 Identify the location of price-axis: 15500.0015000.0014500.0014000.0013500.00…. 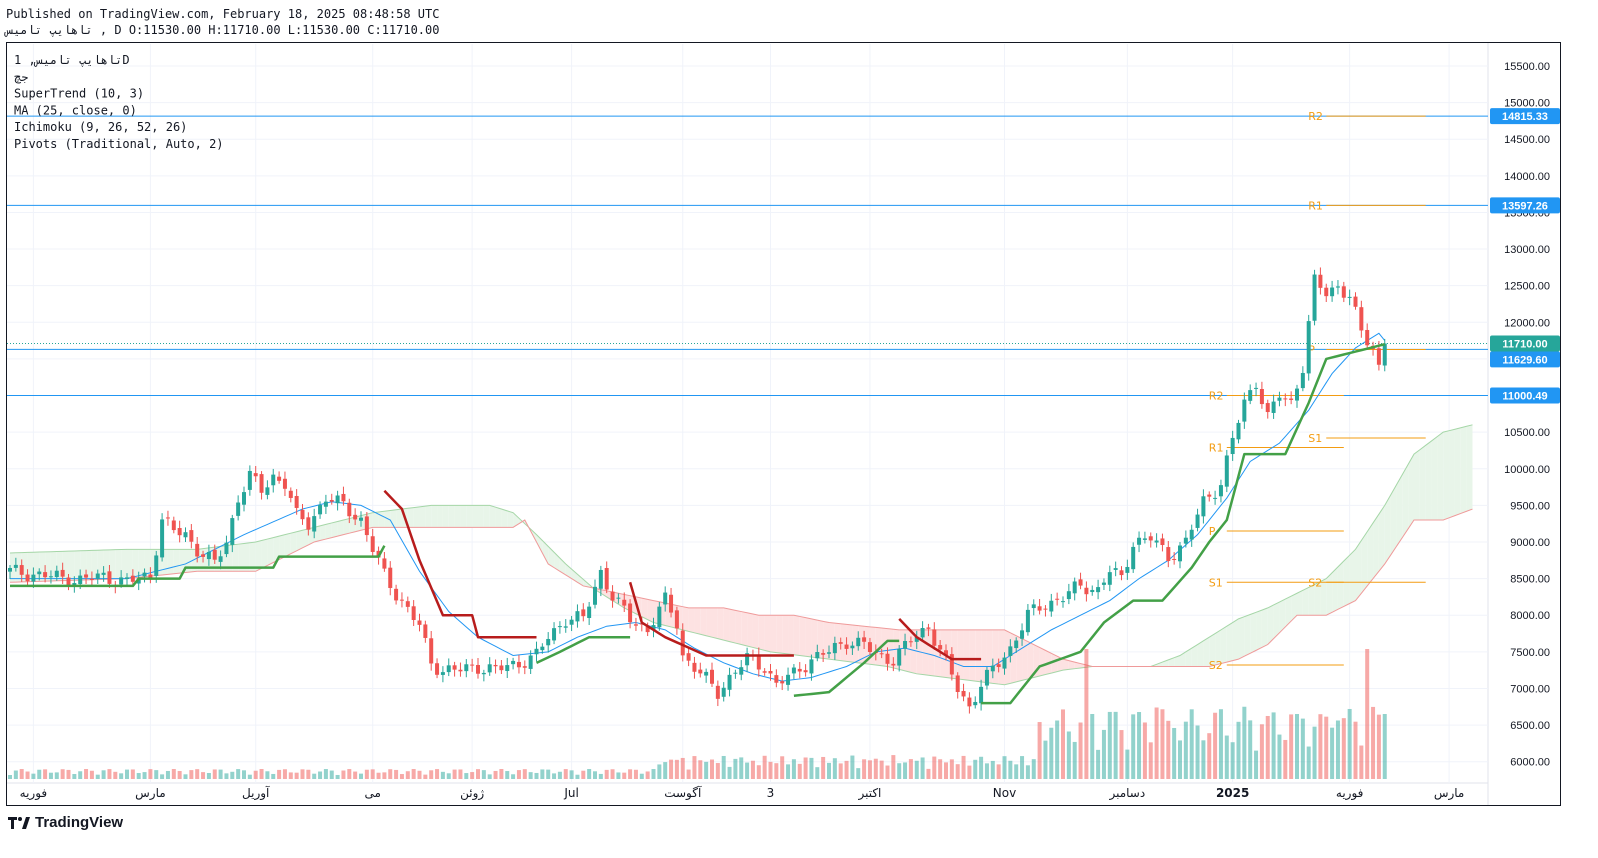
(1525, 415).